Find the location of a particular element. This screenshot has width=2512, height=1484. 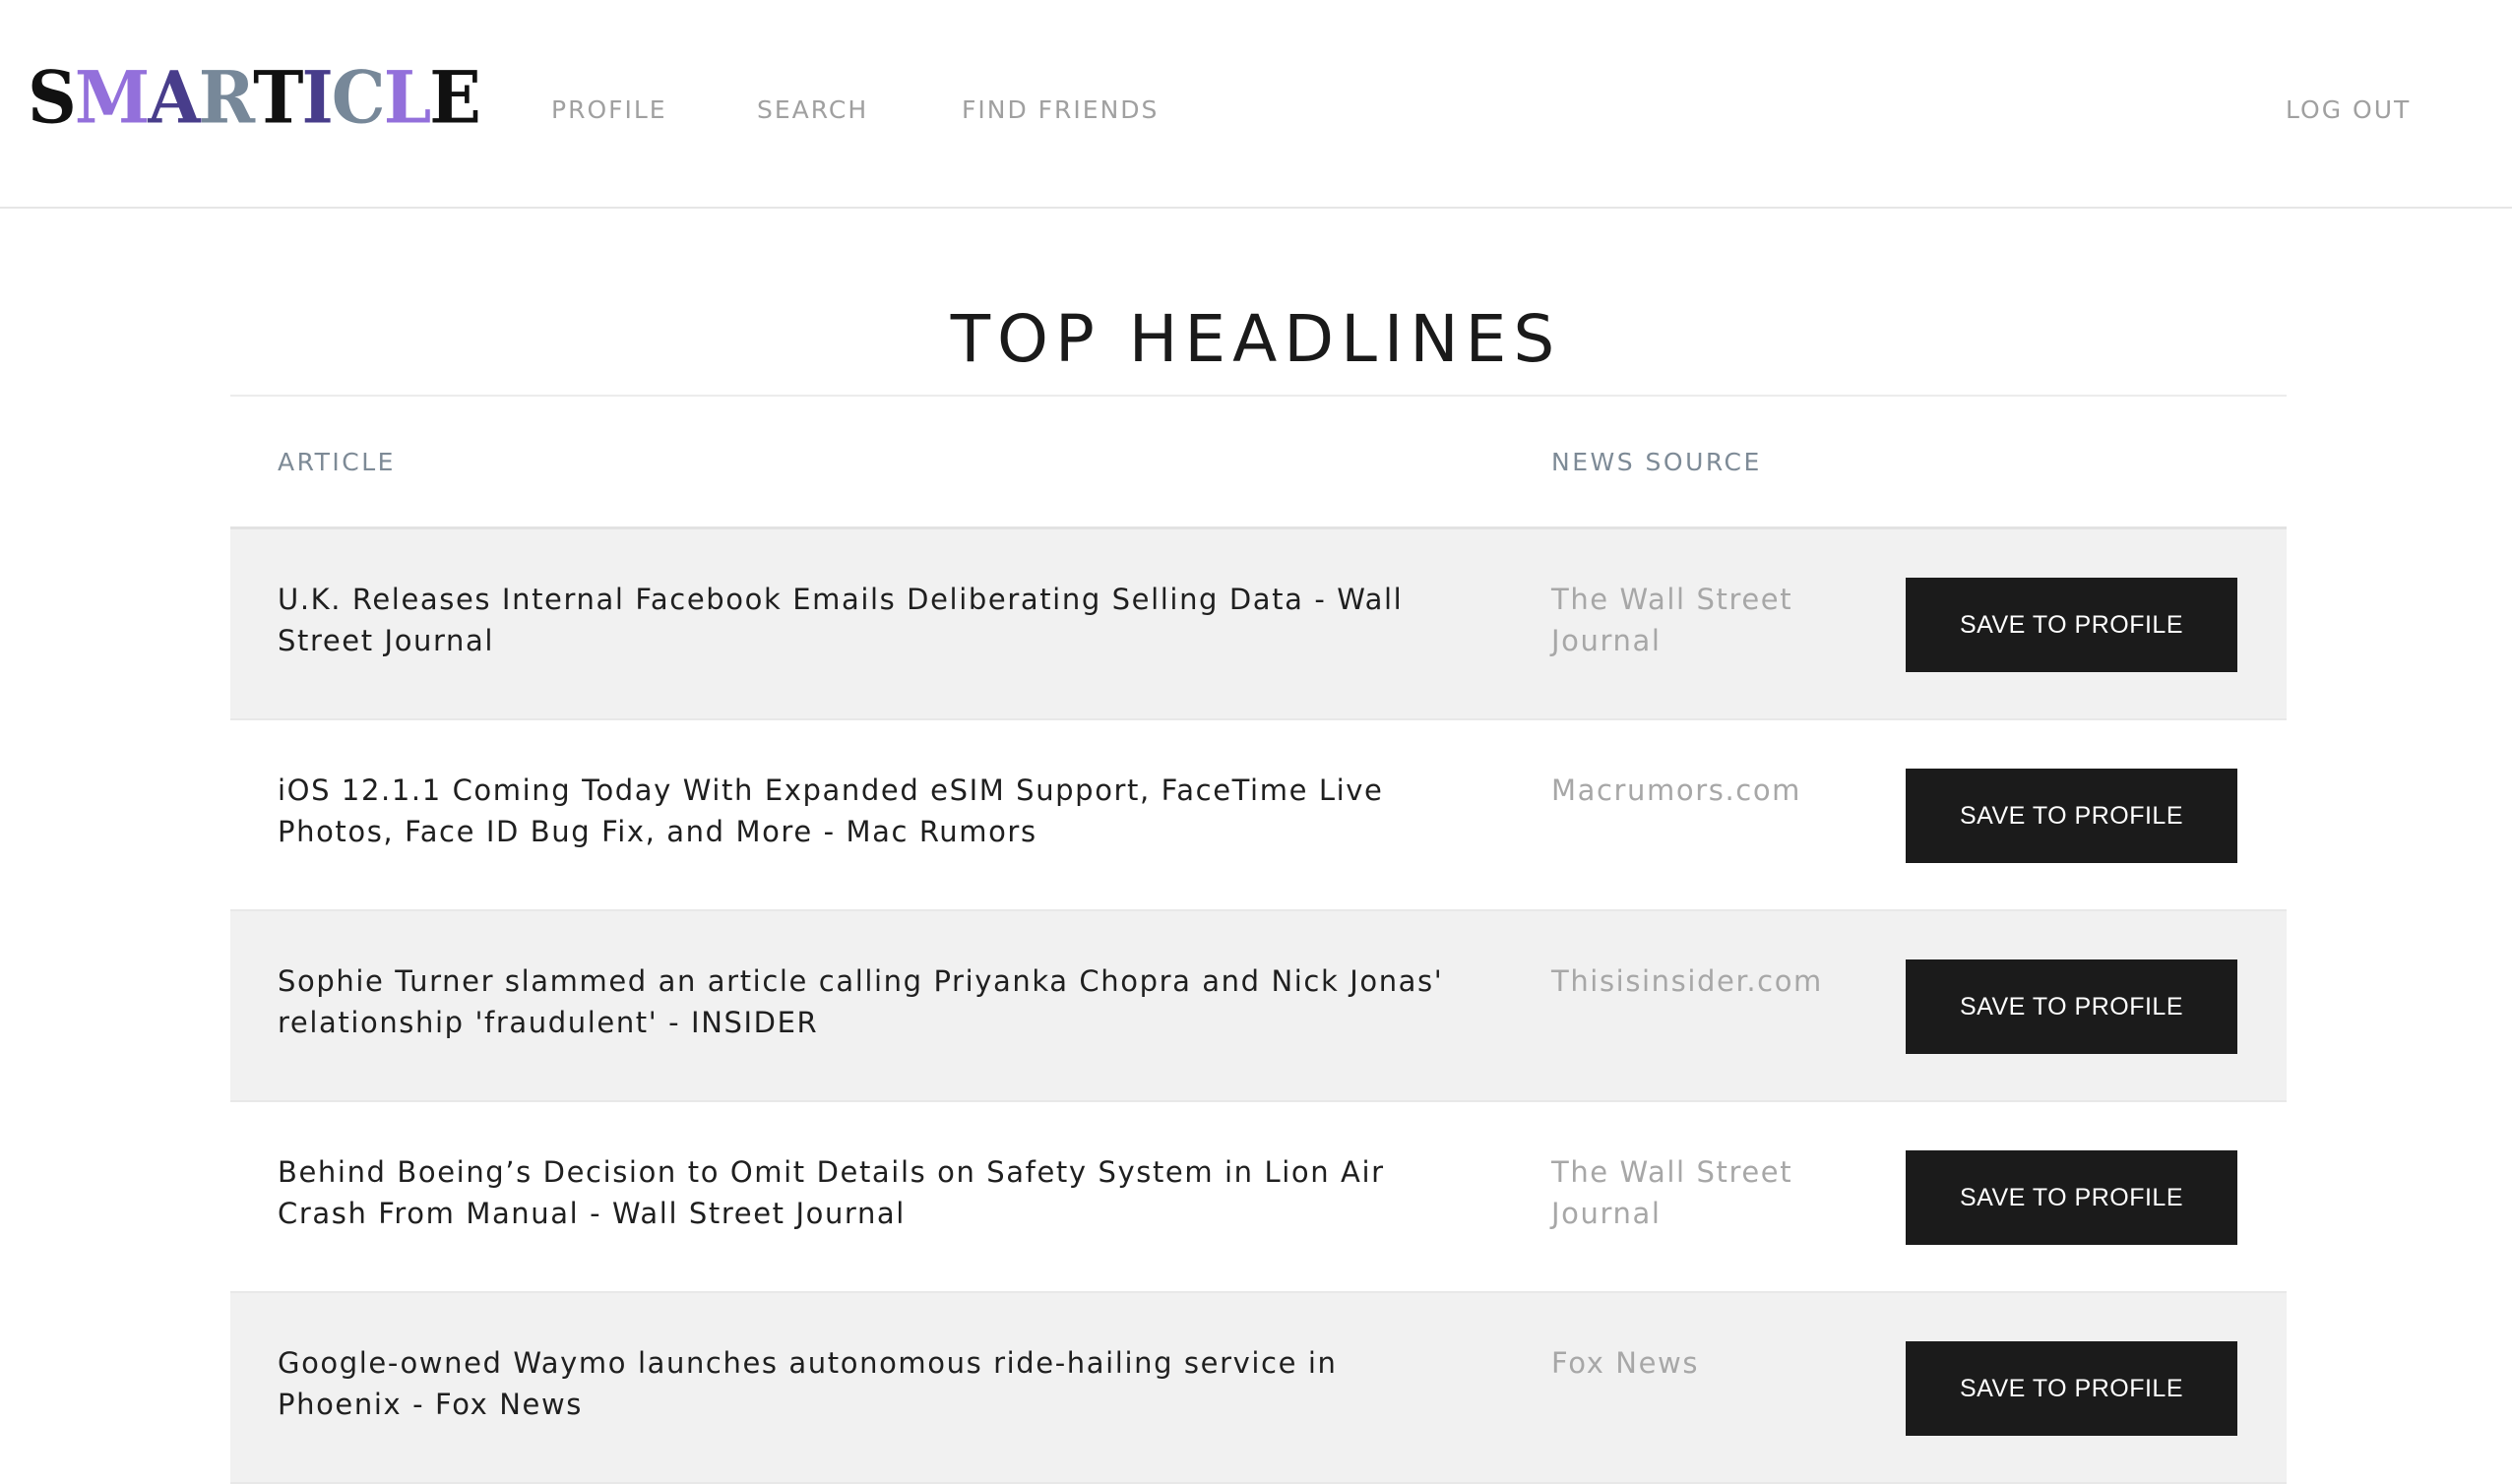

logo-letter: R is located at coordinates (227, 98).